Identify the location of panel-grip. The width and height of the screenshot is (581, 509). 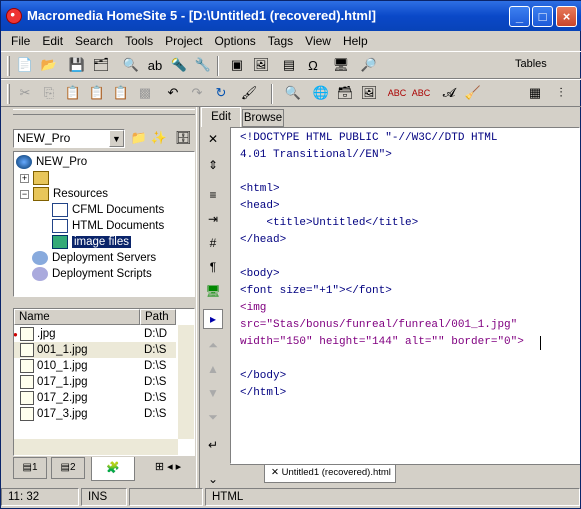
(104, 112).